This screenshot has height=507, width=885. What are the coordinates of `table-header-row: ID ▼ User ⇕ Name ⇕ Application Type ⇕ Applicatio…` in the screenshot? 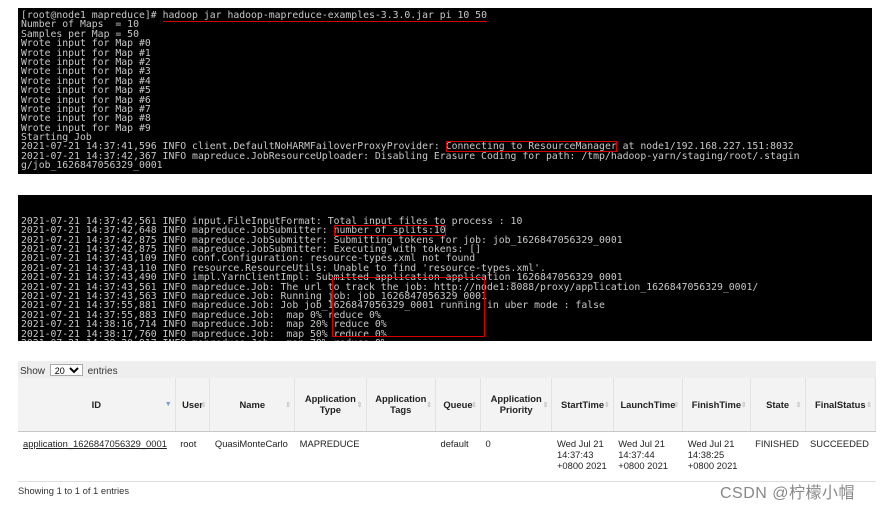 It's located at (447, 405).